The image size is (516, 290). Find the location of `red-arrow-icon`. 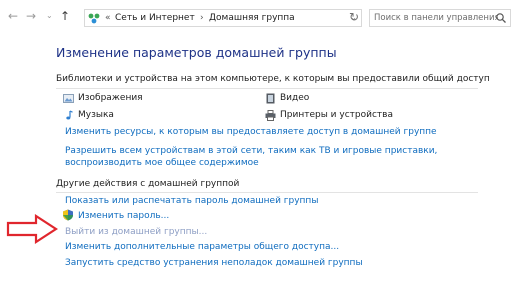

red-arrow-icon is located at coordinates (32, 229).